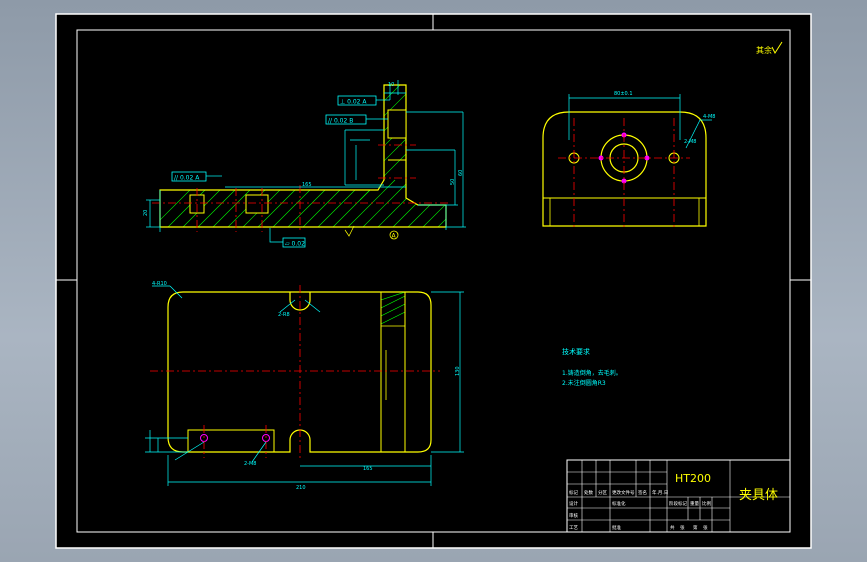 This screenshot has height=562, width=867. Describe the element at coordinates (159, 284) in the screenshot. I see `svg-text: 4-R10` at that location.